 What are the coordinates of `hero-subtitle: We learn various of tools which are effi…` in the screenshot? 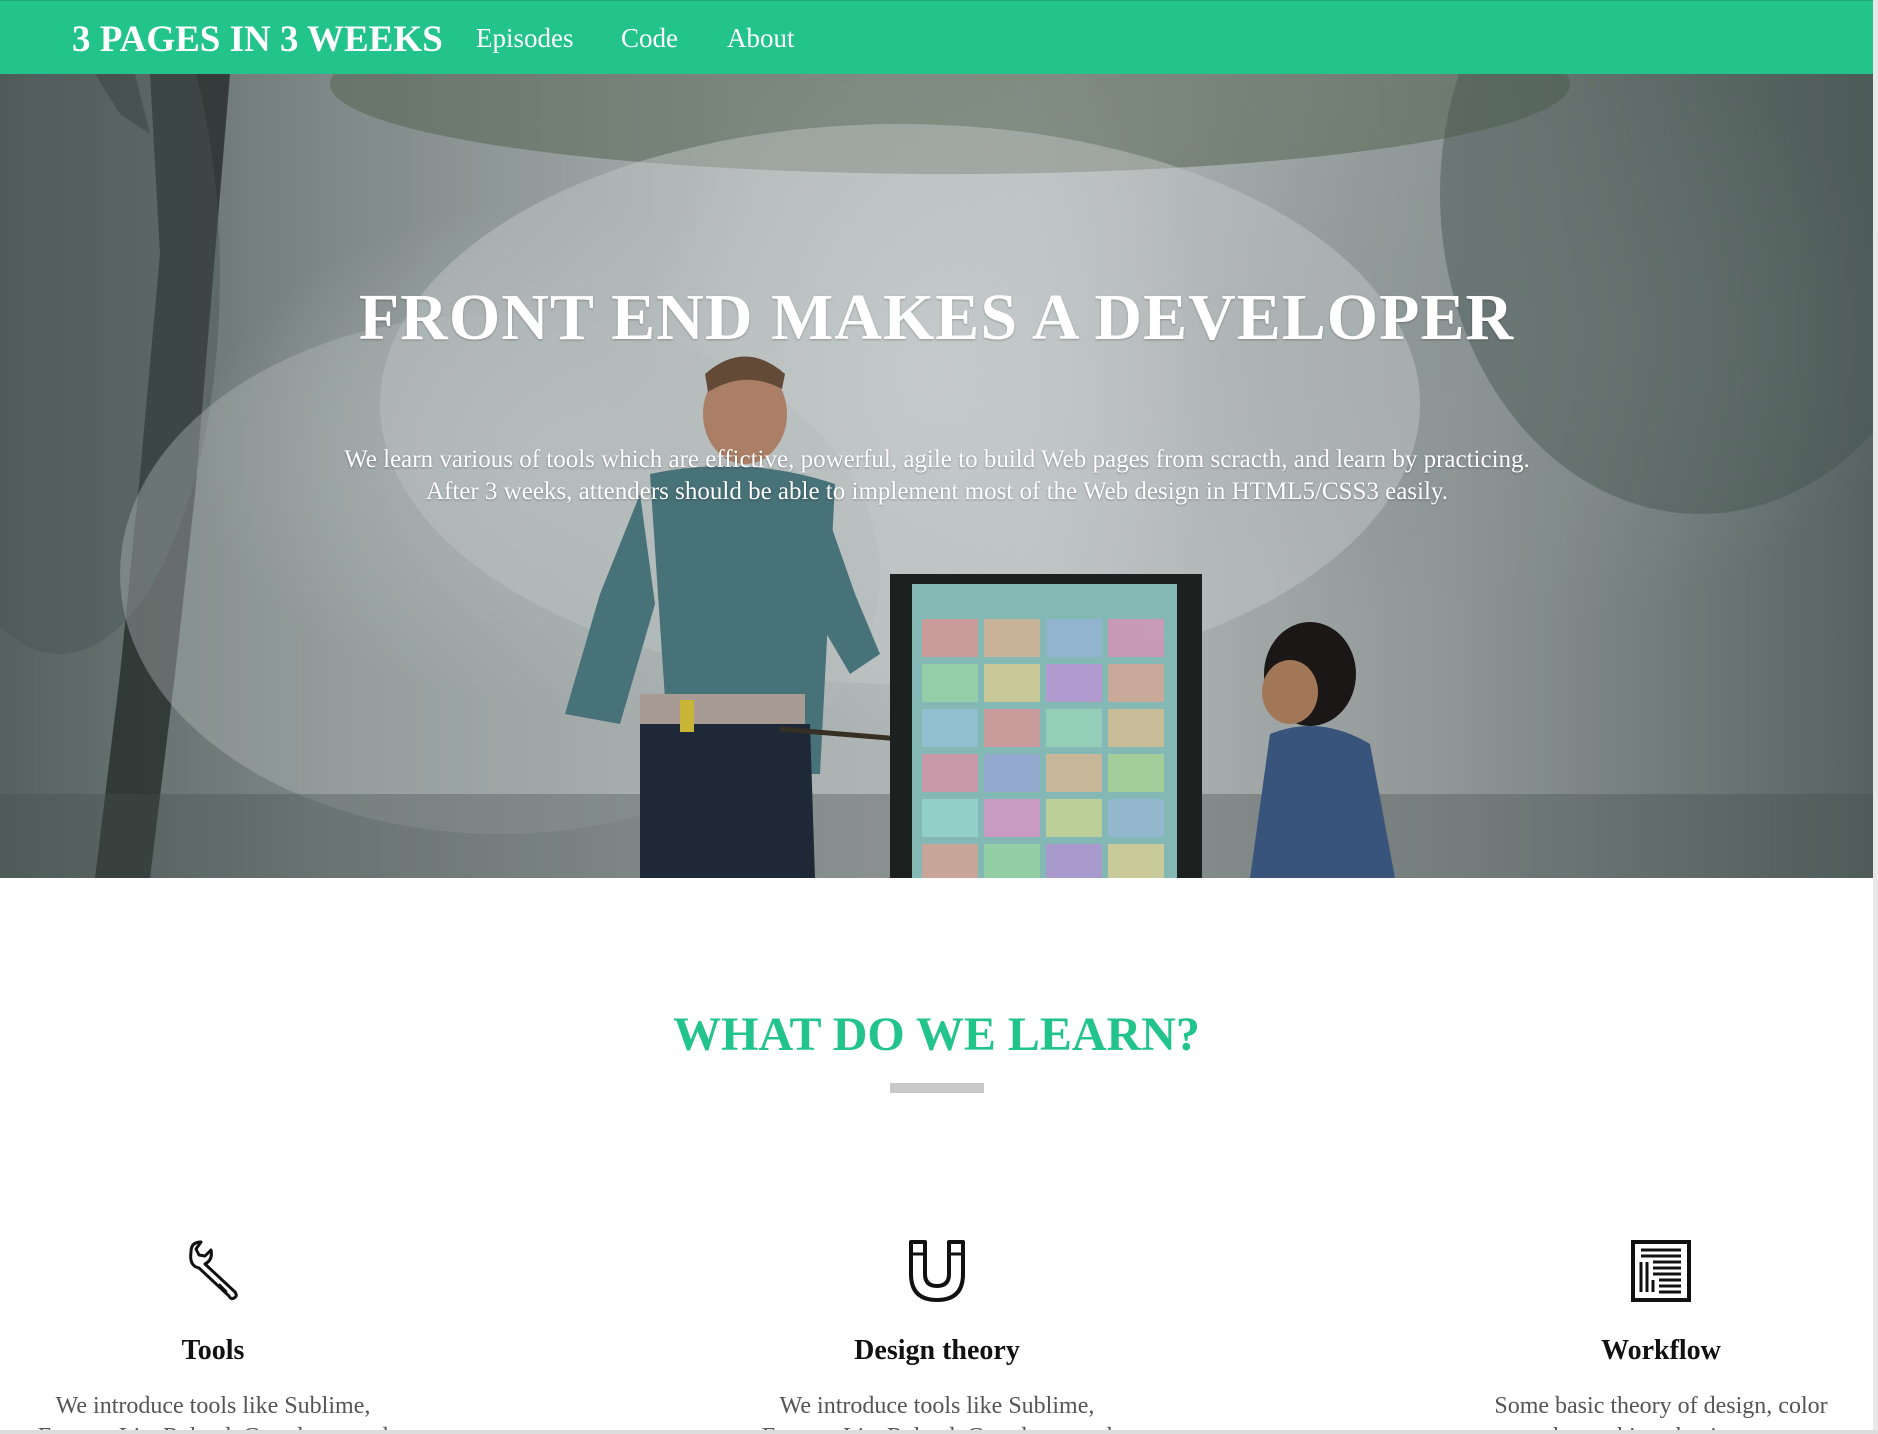 It's located at (937, 475).